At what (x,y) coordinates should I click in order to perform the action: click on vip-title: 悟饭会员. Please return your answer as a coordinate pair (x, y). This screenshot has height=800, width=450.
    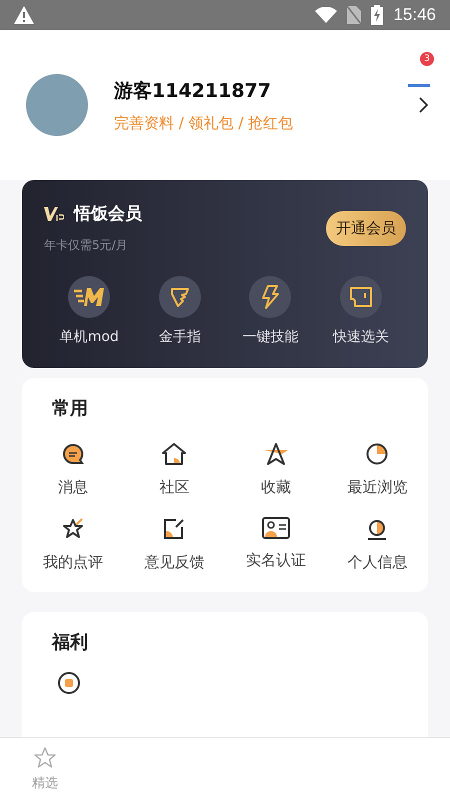
    Looking at the image, I should click on (108, 214).